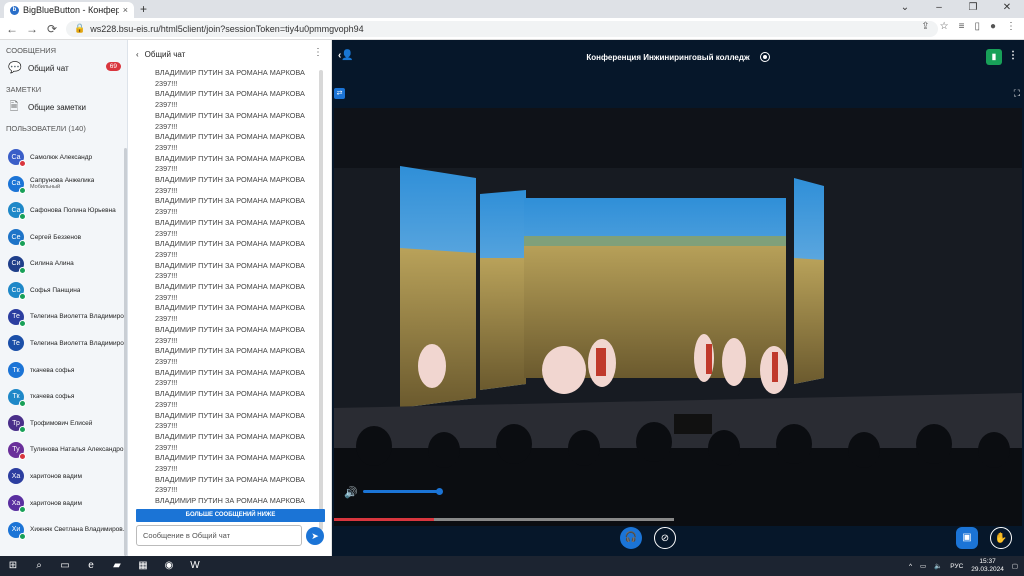  I want to click on browser-tab: b BigBlueButton - Конферен ×, so click(69, 10).